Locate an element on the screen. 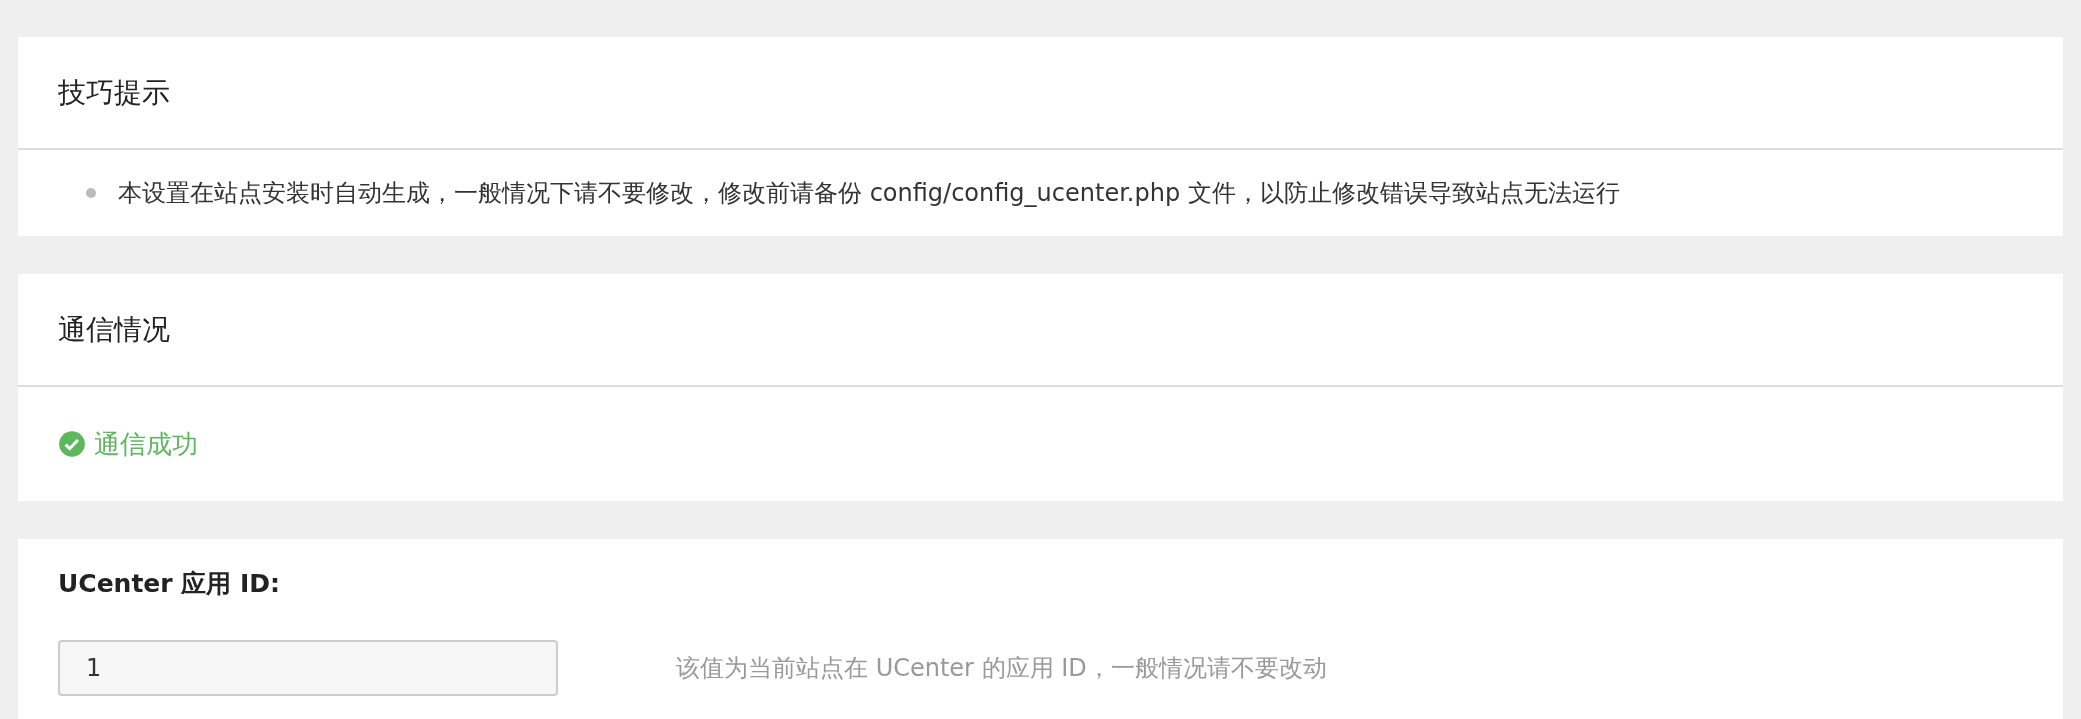  status-text: 通信成功 is located at coordinates (146, 444).